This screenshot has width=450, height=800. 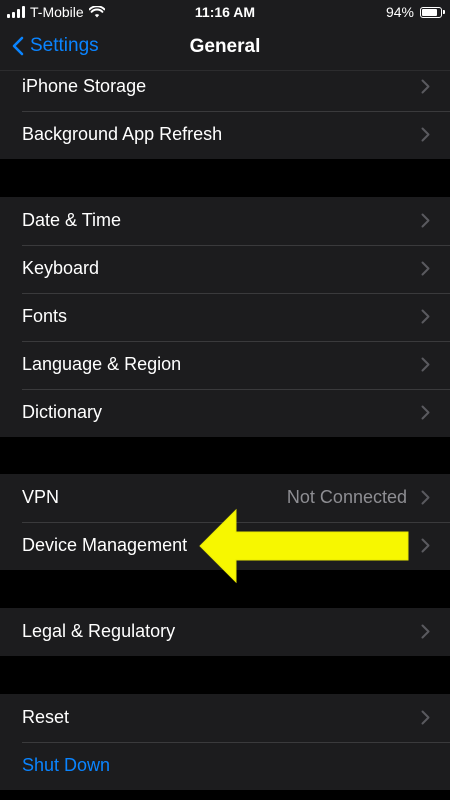 I want to click on row-shut-down: Shut Down, so click(x=225, y=766).